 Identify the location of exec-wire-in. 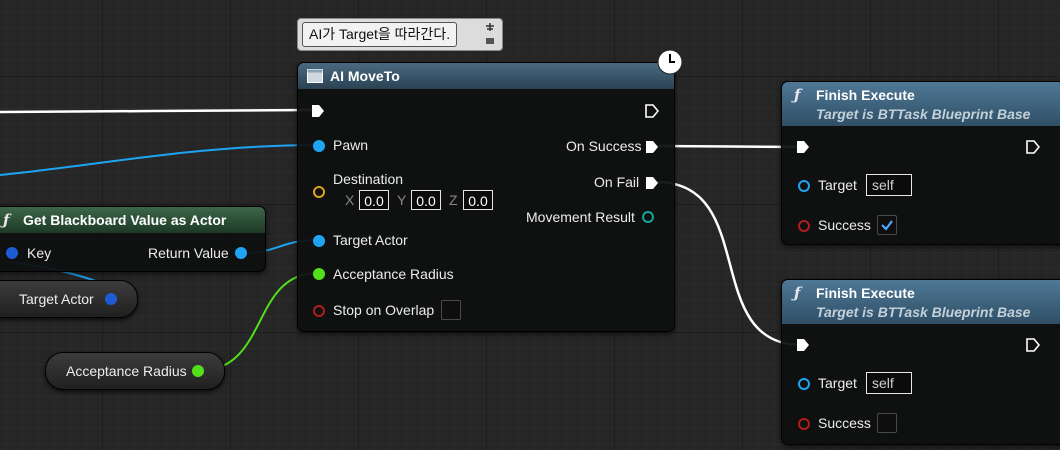
(156, 111).